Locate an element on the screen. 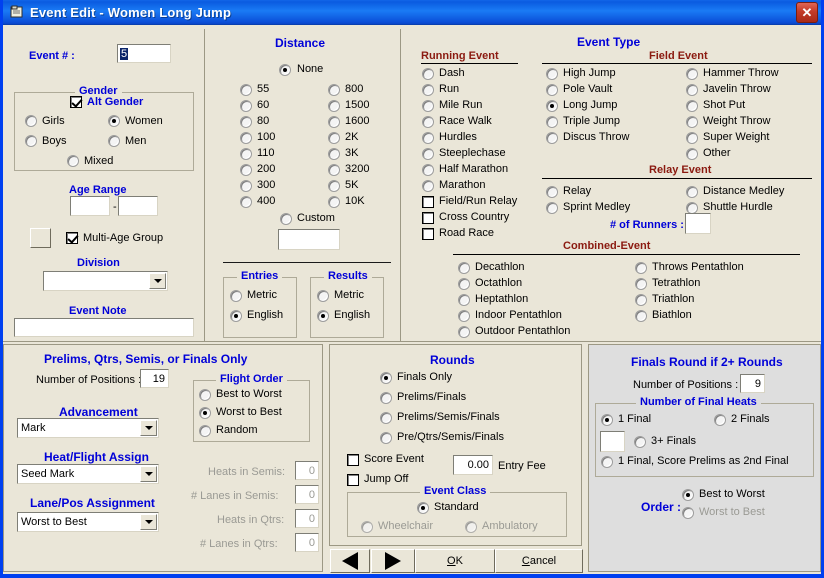 The height and width of the screenshot is (578, 824). multi-age-button is located at coordinates (40, 238).